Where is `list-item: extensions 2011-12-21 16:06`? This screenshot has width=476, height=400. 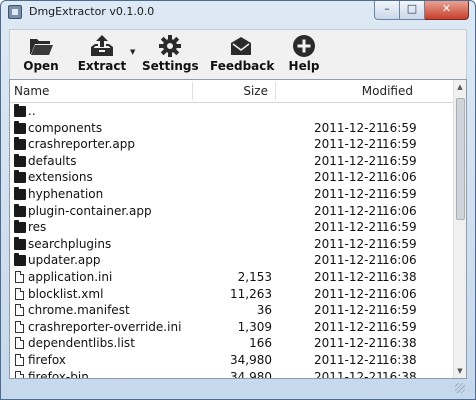
list-item: extensions 2011-12-21 16:06 is located at coordinates (233, 177).